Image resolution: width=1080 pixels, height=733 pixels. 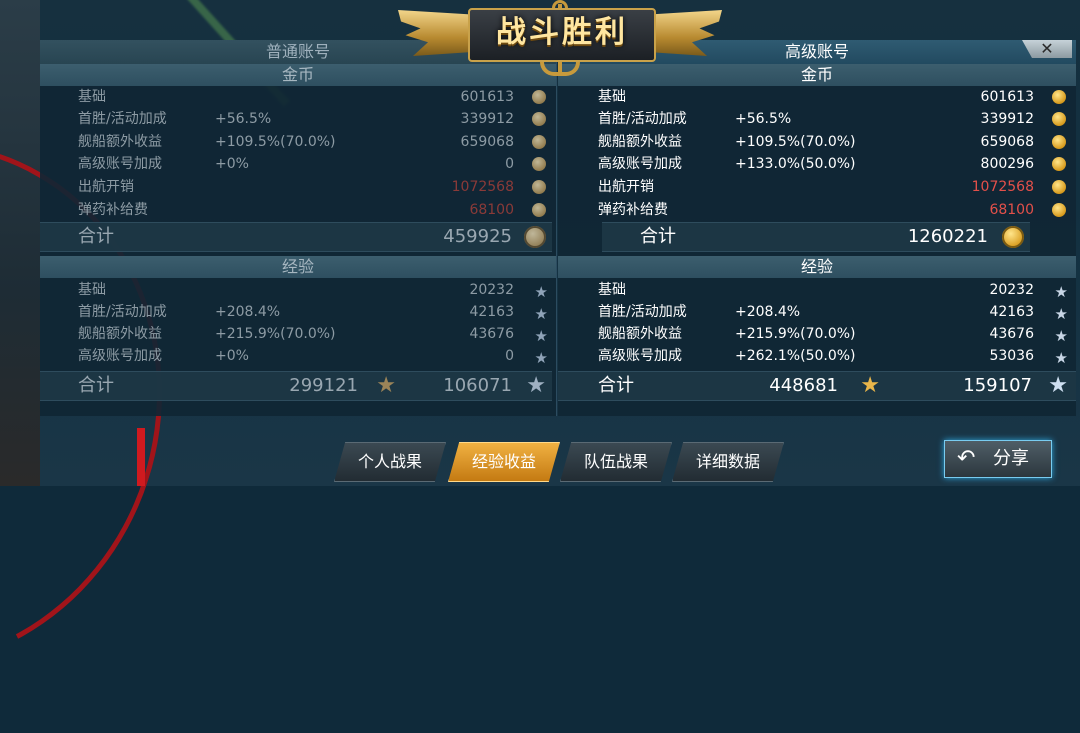 What do you see at coordinates (803, 385) in the screenshot?
I see `exp-total-gold-value: 448681` at bounding box center [803, 385].